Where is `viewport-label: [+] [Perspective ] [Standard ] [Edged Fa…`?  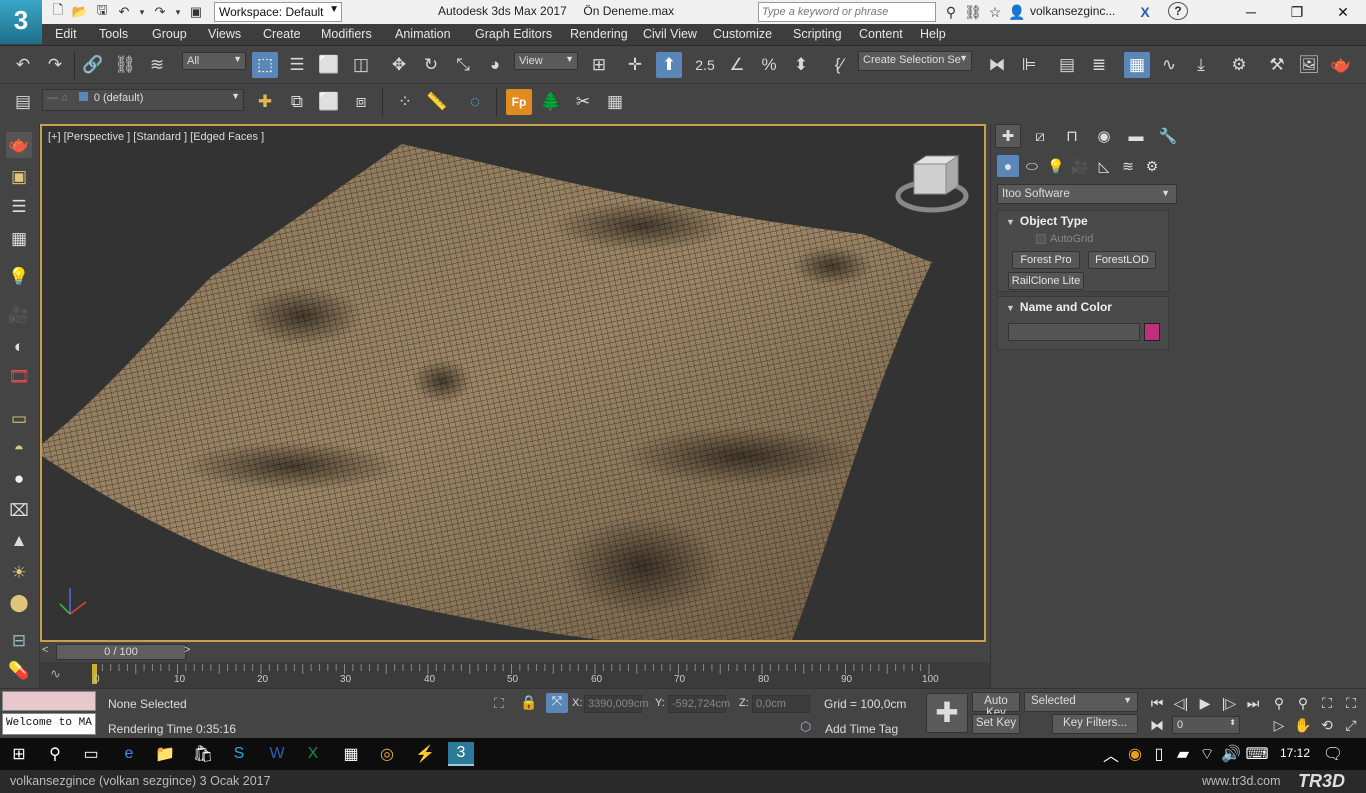
viewport-label: [+] [Perspective ] [Standard ] [Edged Fa… is located at coordinates (156, 137).